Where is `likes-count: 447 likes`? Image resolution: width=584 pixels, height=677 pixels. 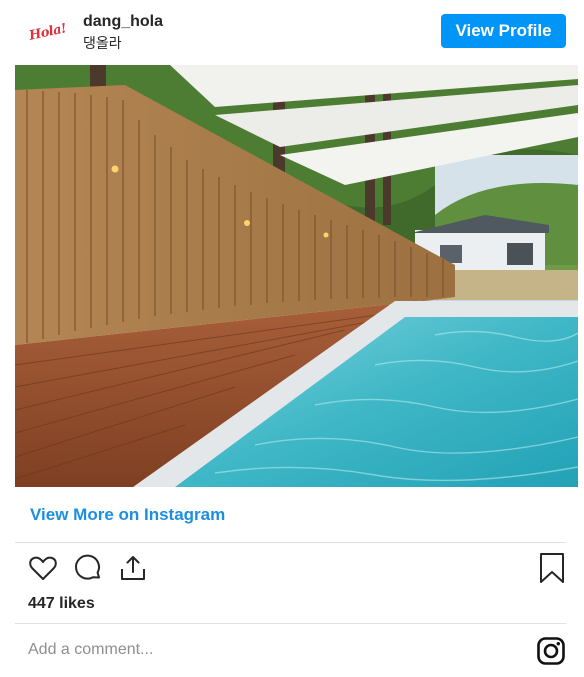 likes-count: 447 likes is located at coordinates (61, 603).